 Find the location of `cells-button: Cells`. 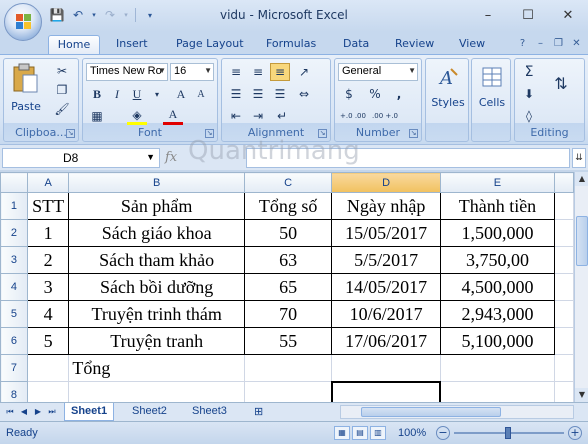

cells-button: Cells is located at coordinates (492, 87).